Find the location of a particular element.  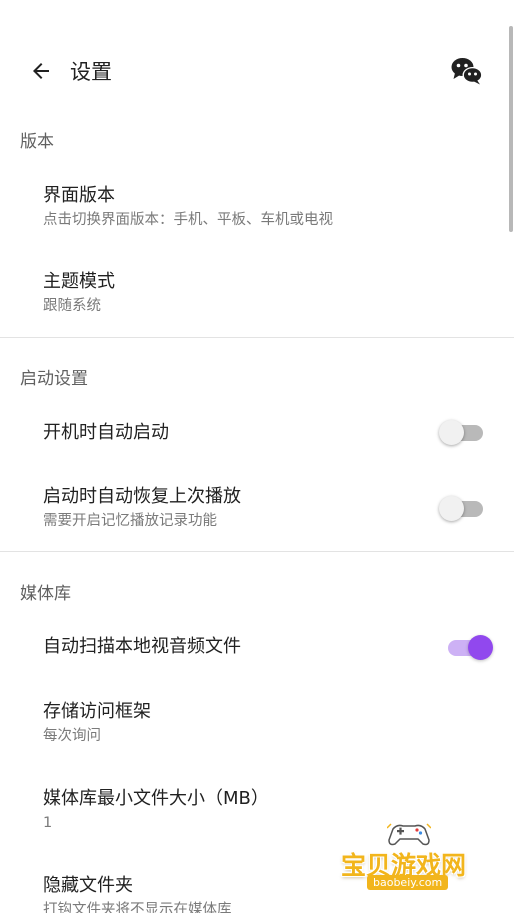

pref-auto-start-on-boot: 开机时自动启动 is located at coordinates (257, 435).